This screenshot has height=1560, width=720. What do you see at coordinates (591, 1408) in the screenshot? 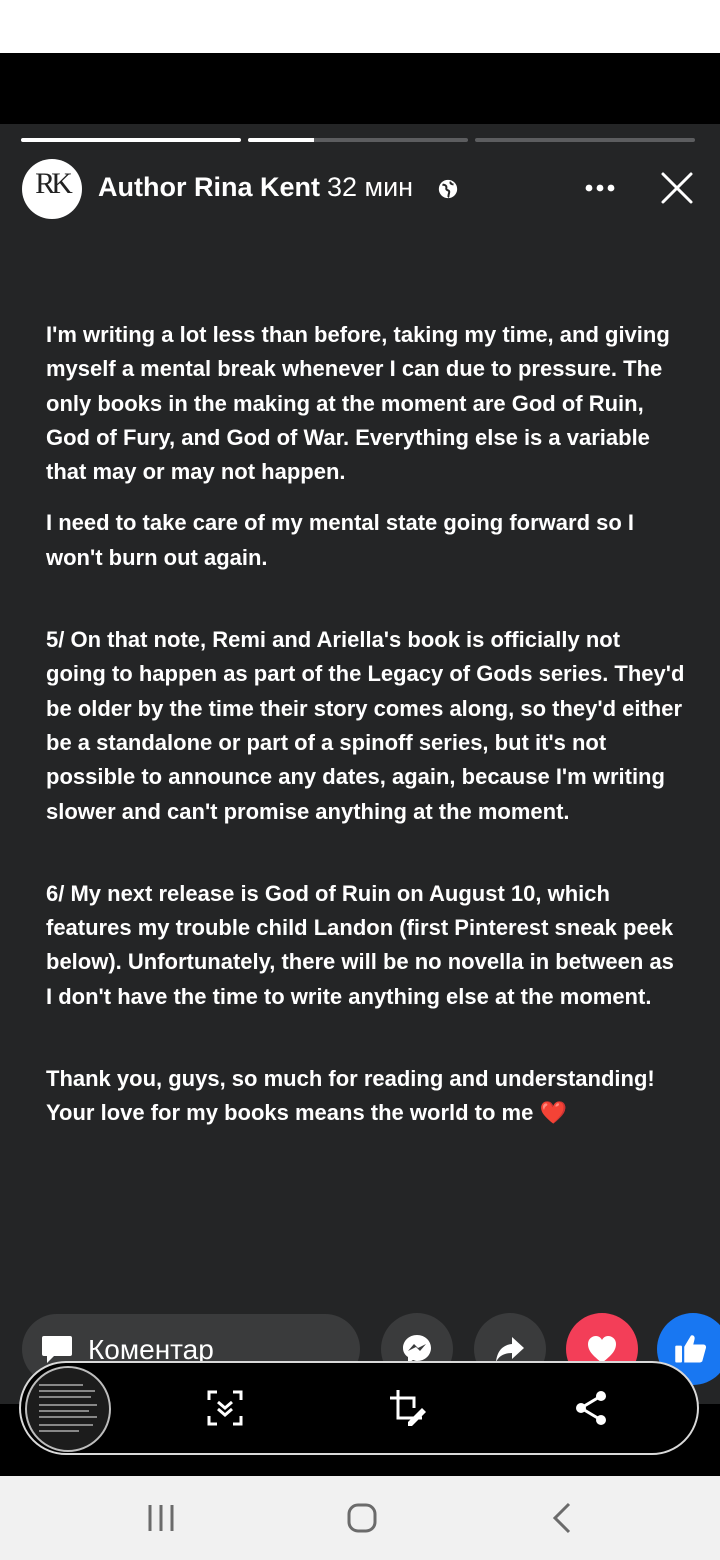
I see `share-icon` at bounding box center [591, 1408].